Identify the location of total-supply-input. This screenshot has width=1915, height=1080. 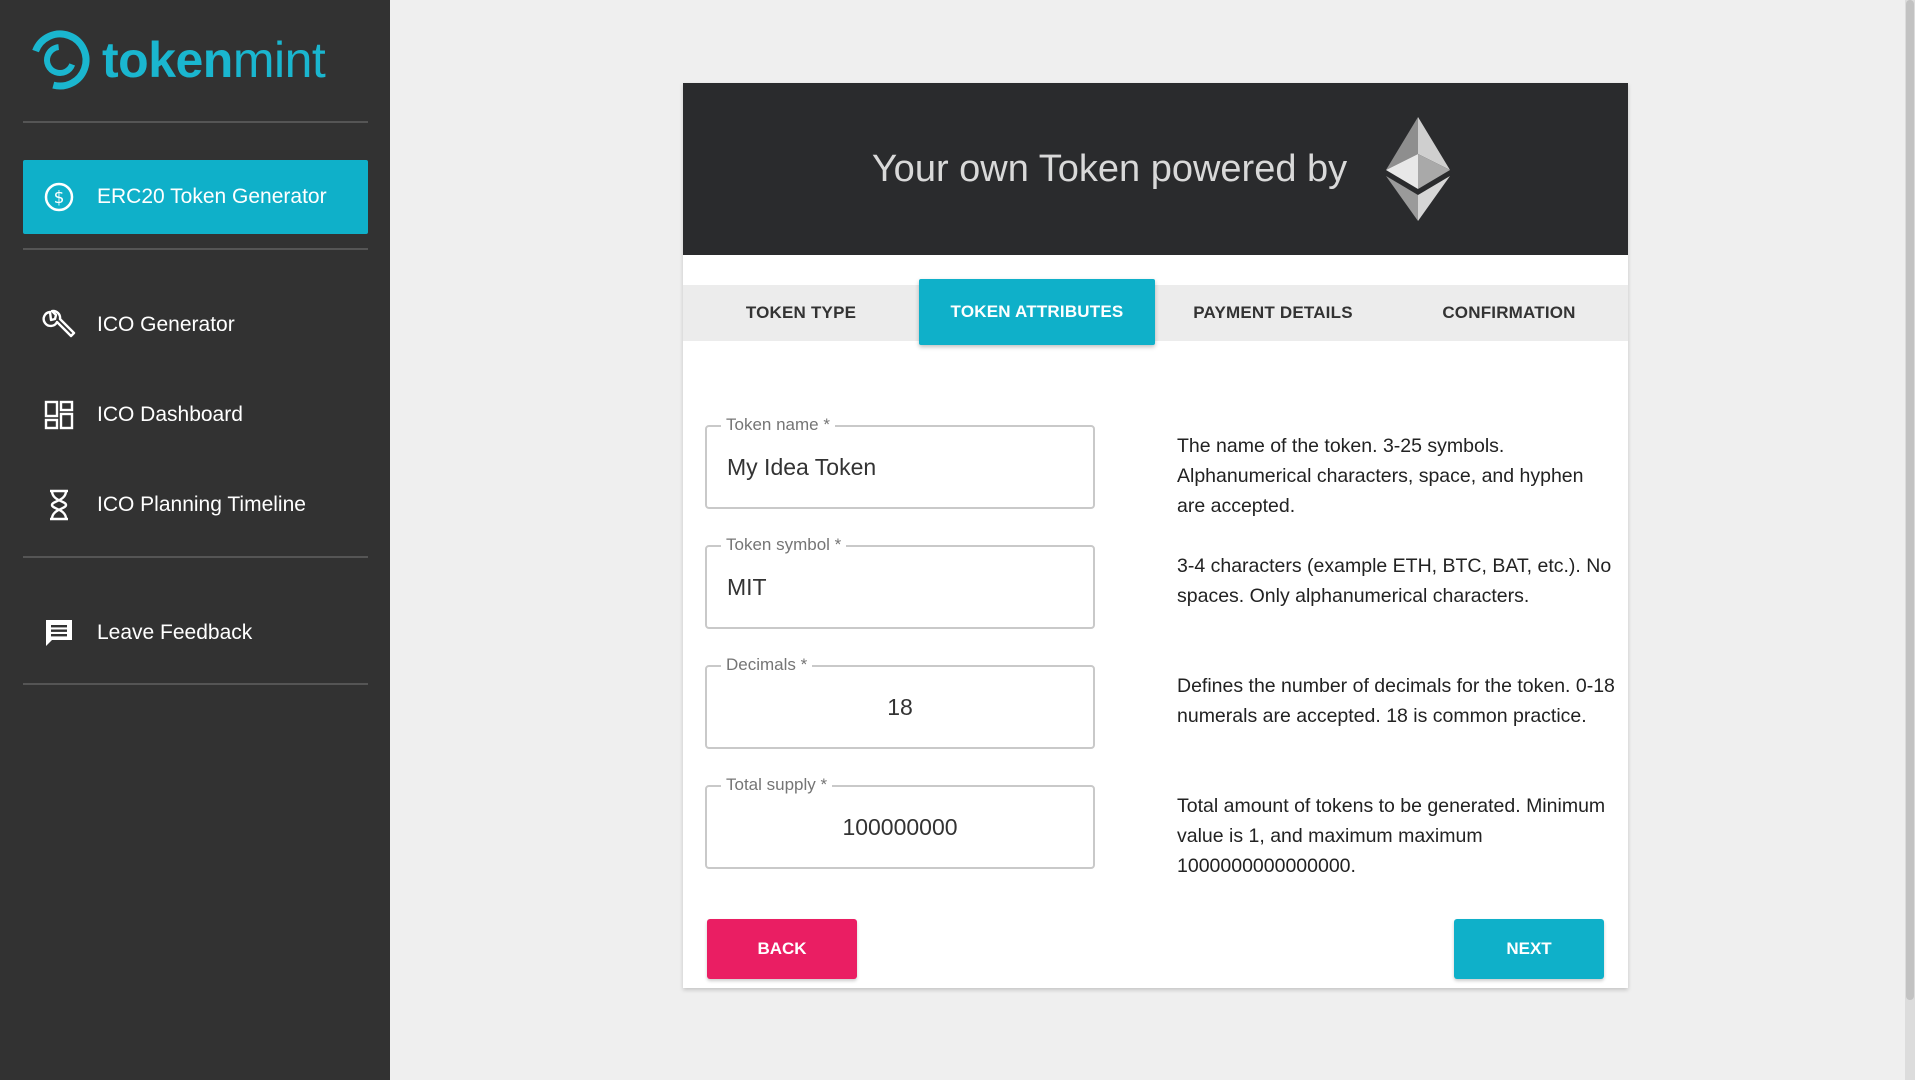
(900, 827).